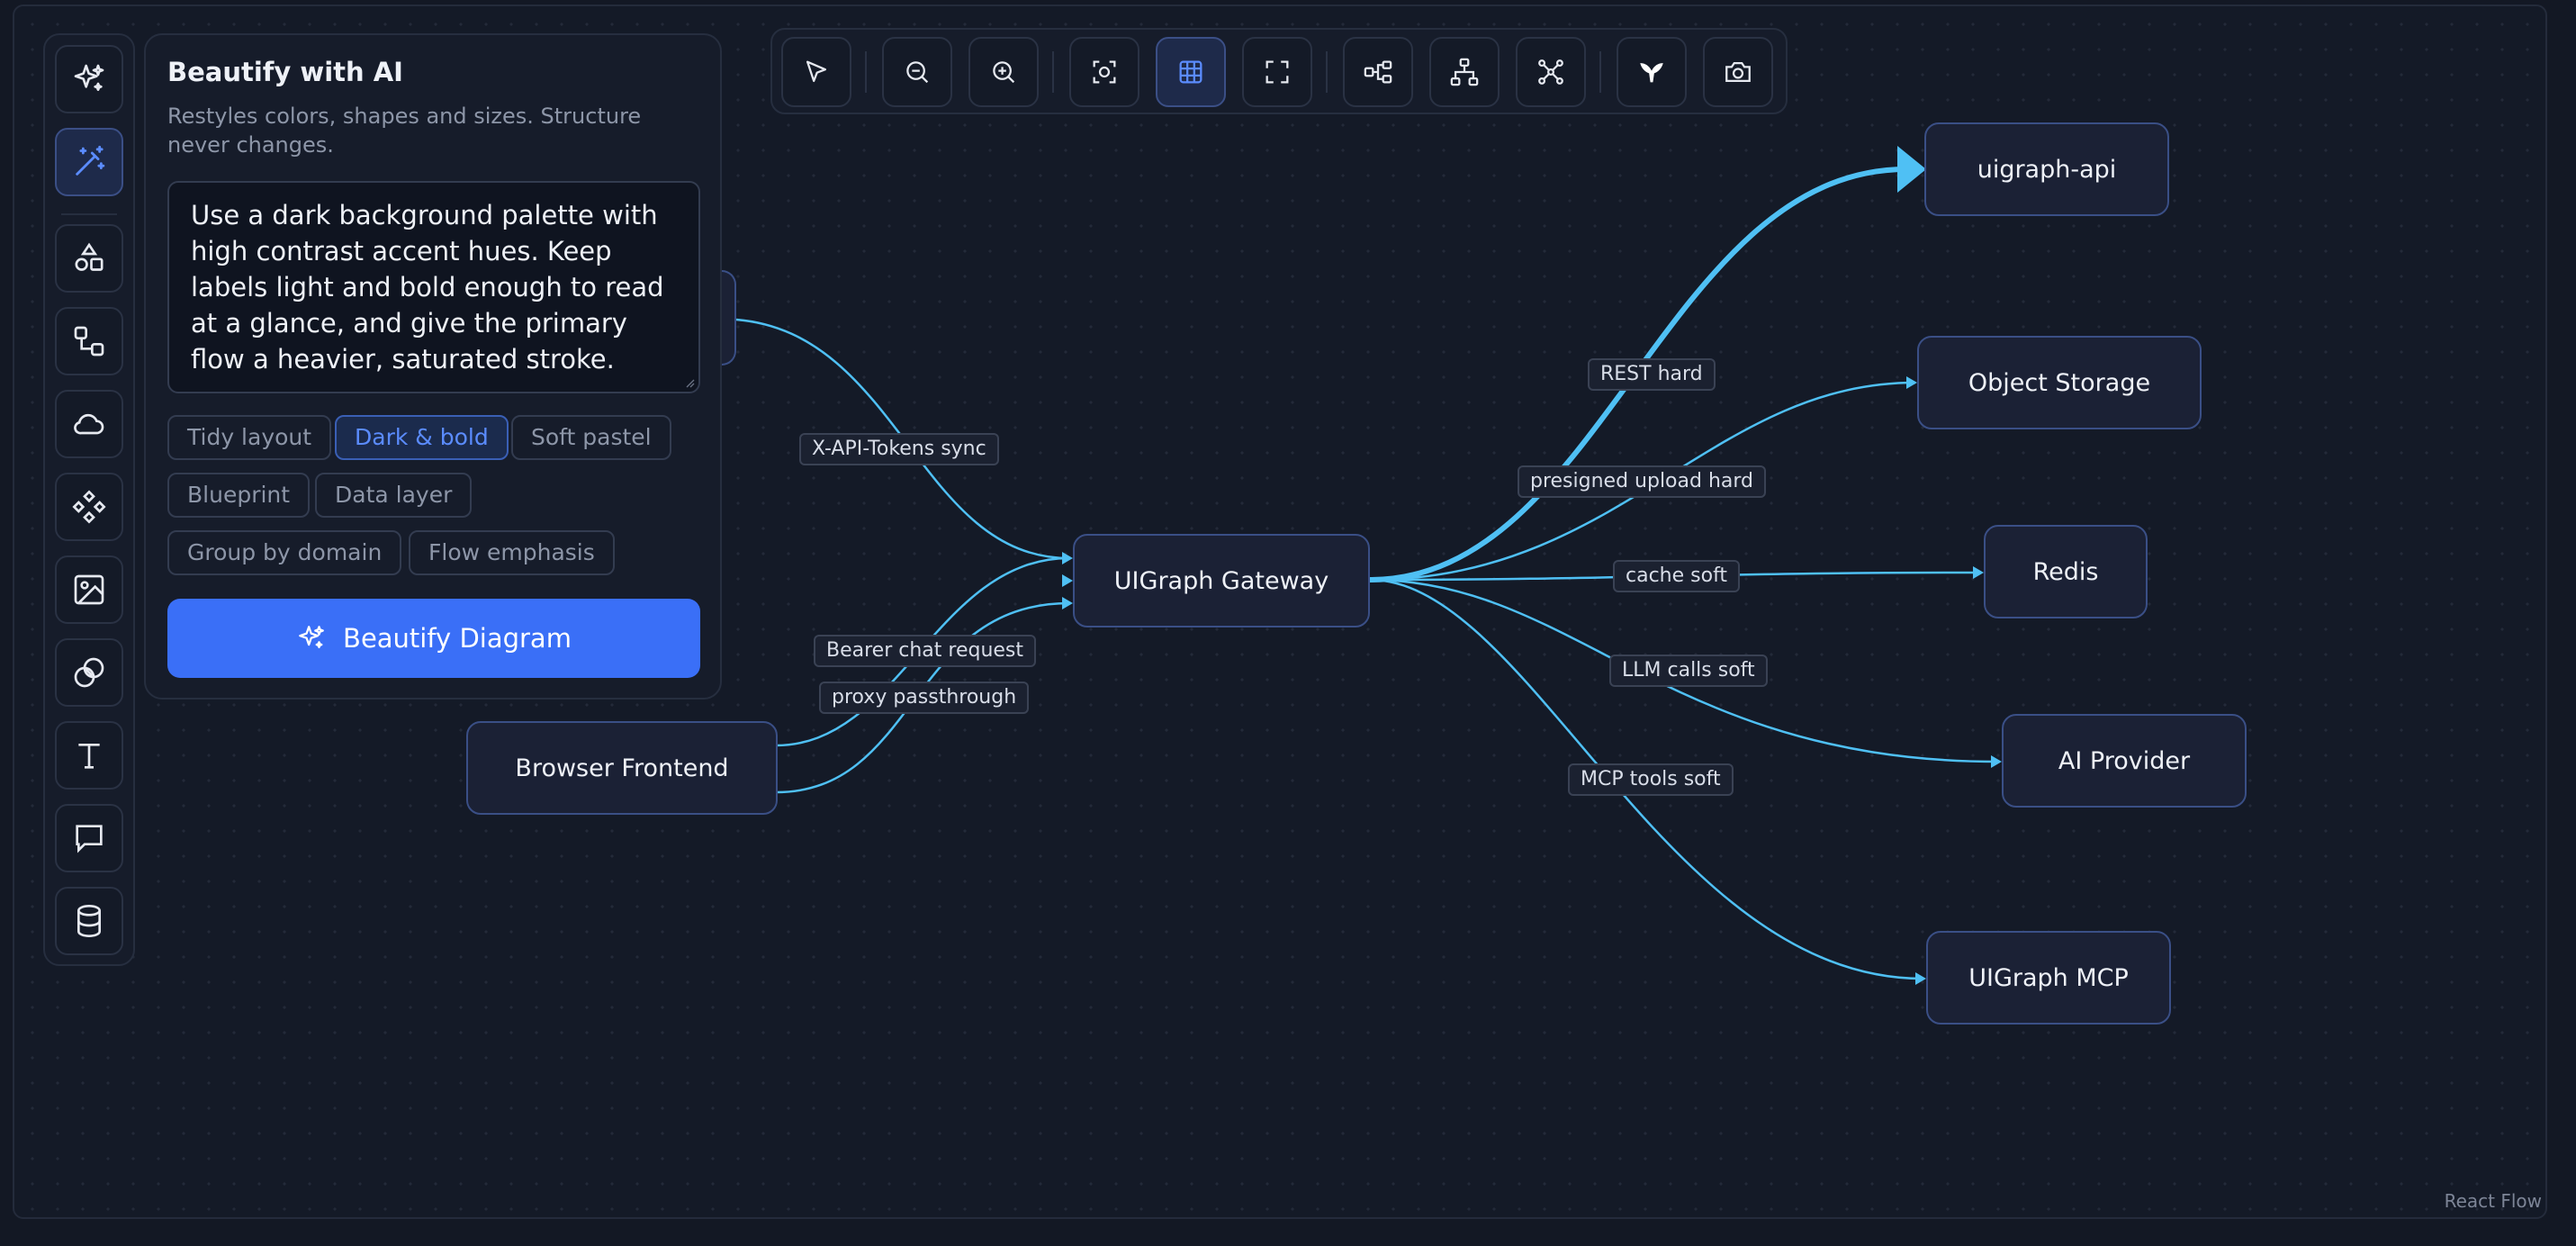 This screenshot has height=1246, width=2576. Describe the element at coordinates (1221, 581) in the screenshot. I see `node-gateway: UIGraph Gateway` at that location.